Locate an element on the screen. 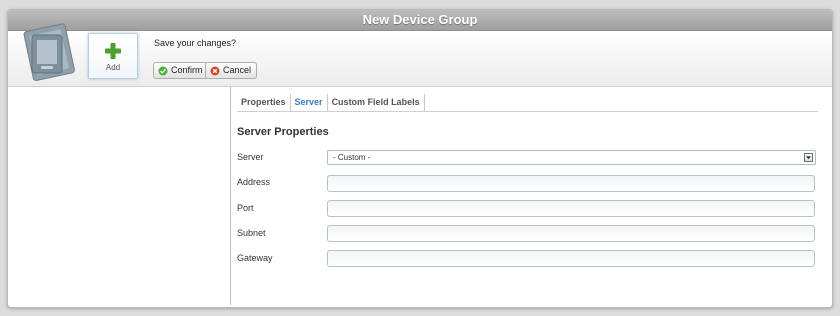  confirm-button: Confirm is located at coordinates (181, 70).